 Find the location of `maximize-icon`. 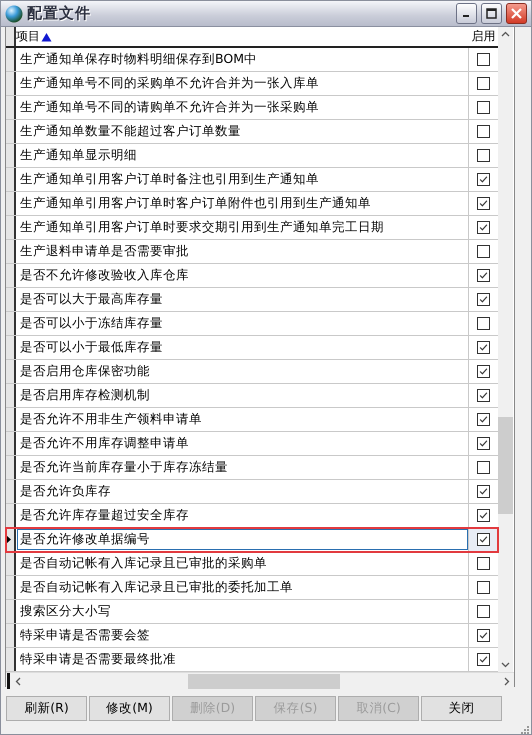

maximize-icon is located at coordinates (491, 13).